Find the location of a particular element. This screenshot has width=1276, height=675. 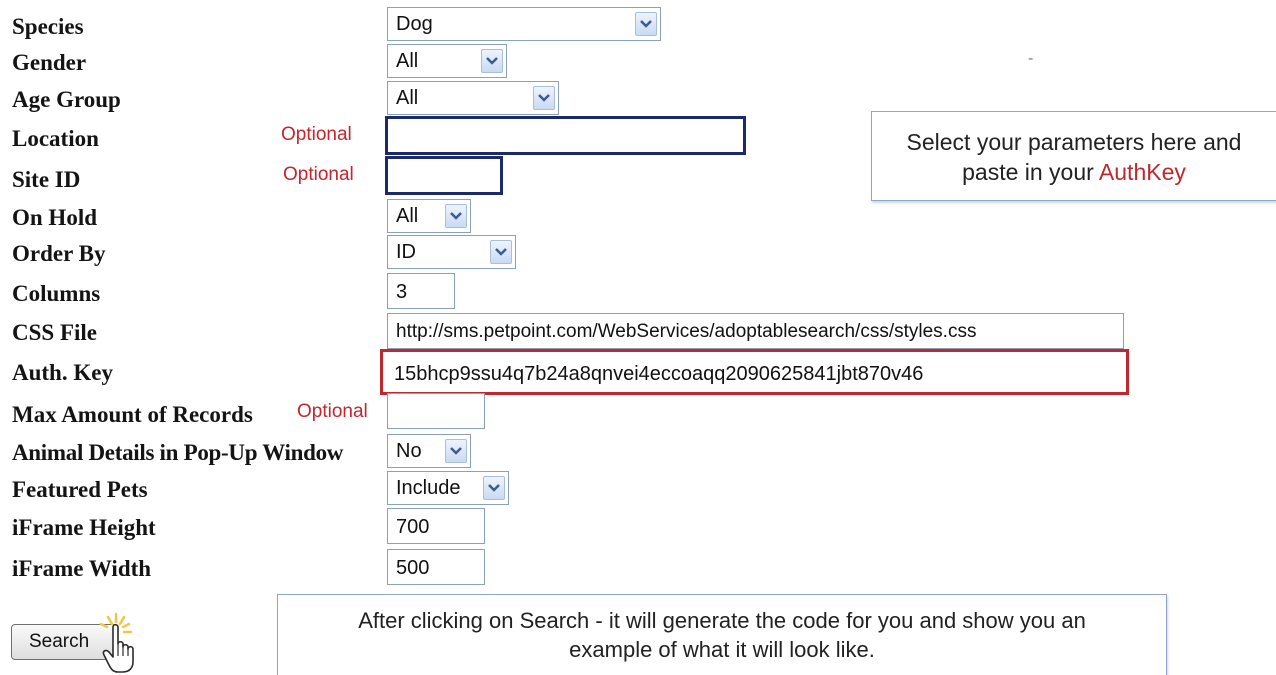

age-group-value: All is located at coordinates (407, 98).